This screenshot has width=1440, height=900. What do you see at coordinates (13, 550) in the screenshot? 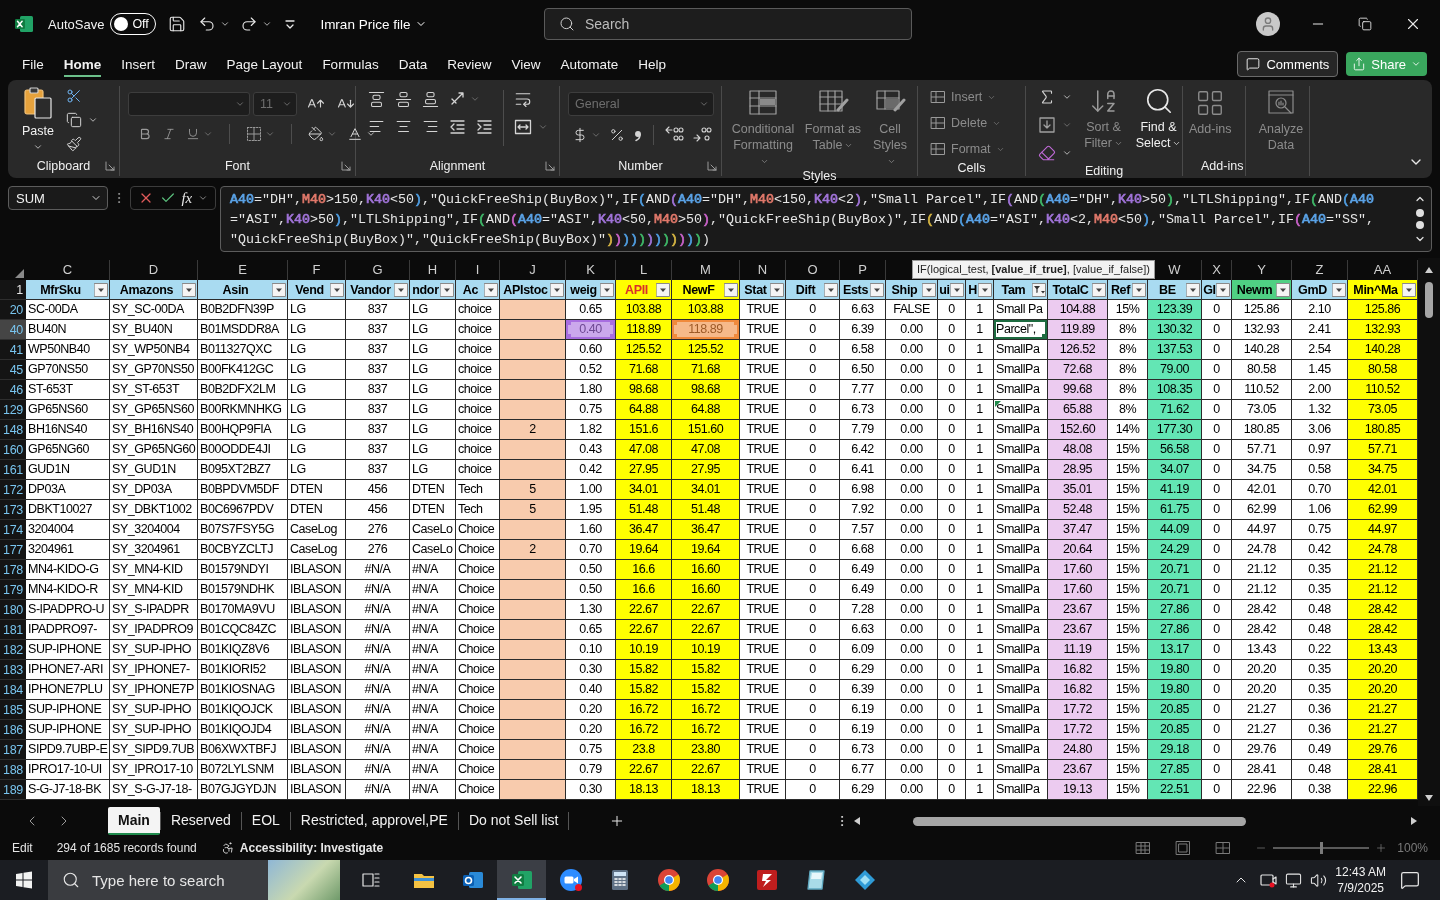
I see `row-number: 177` at bounding box center [13, 550].